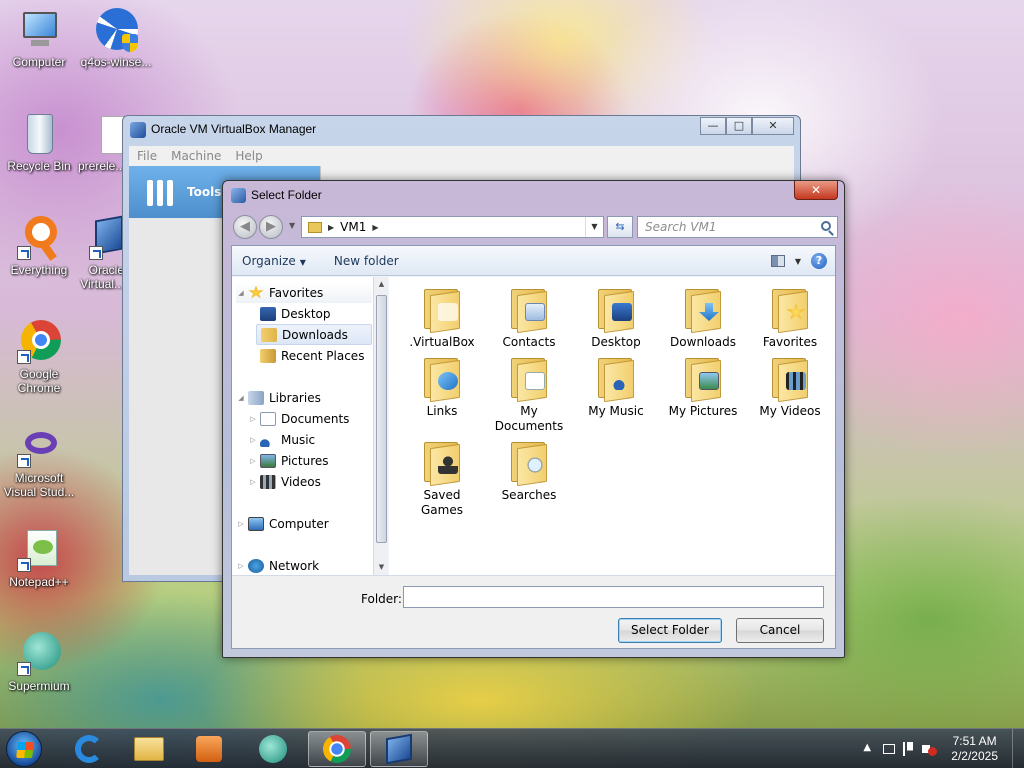 The height and width of the screenshot is (768, 1024). I want to click on menu-file: File, so click(147, 156).